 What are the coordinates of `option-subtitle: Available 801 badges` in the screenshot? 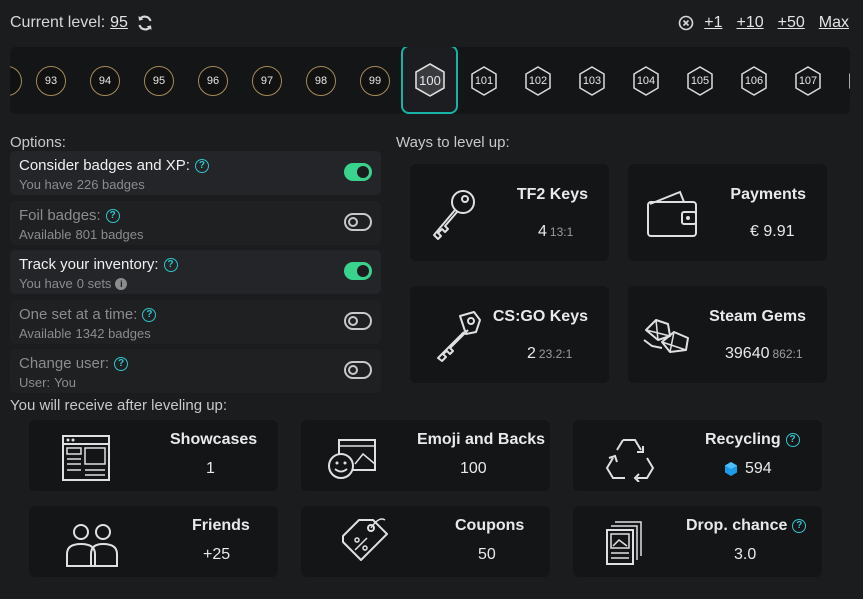 It's located at (195, 234).